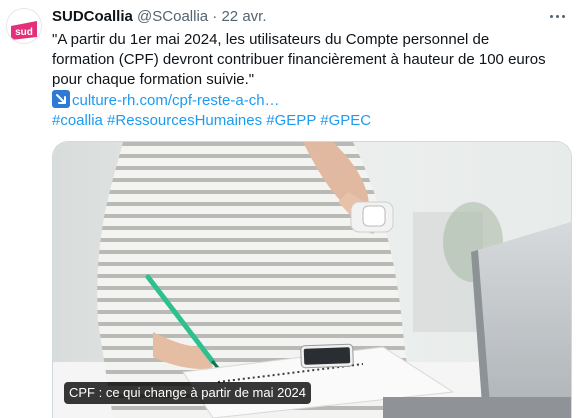 The height and width of the screenshot is (418, 581). What do you see at coordinates (345, 120) in the screenshot?
I see `hashtag-gpec: #GPEC` at bounding box center [345, 120].